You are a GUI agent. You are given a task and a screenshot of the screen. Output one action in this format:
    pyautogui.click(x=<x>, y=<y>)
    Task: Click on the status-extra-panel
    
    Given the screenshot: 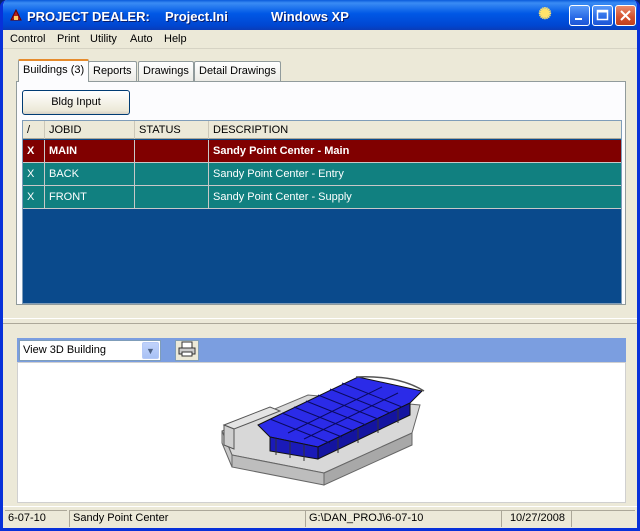 What is the action you would take?
    pyautogui.click(x=603, y=518)
    